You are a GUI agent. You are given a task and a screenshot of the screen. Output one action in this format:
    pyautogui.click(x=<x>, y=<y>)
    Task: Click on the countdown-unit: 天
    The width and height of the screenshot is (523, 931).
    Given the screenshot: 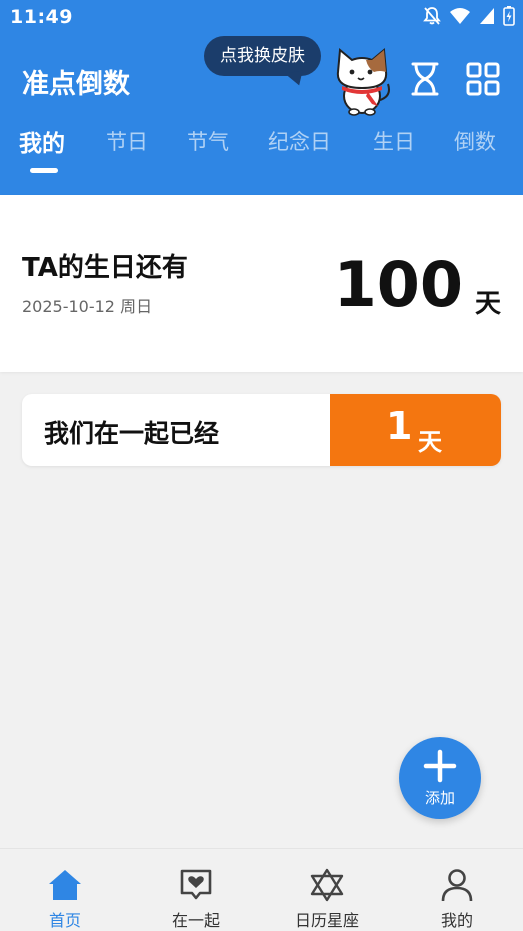 What is the action you would take?
    pyautogui.click(x=487, y=304)
    